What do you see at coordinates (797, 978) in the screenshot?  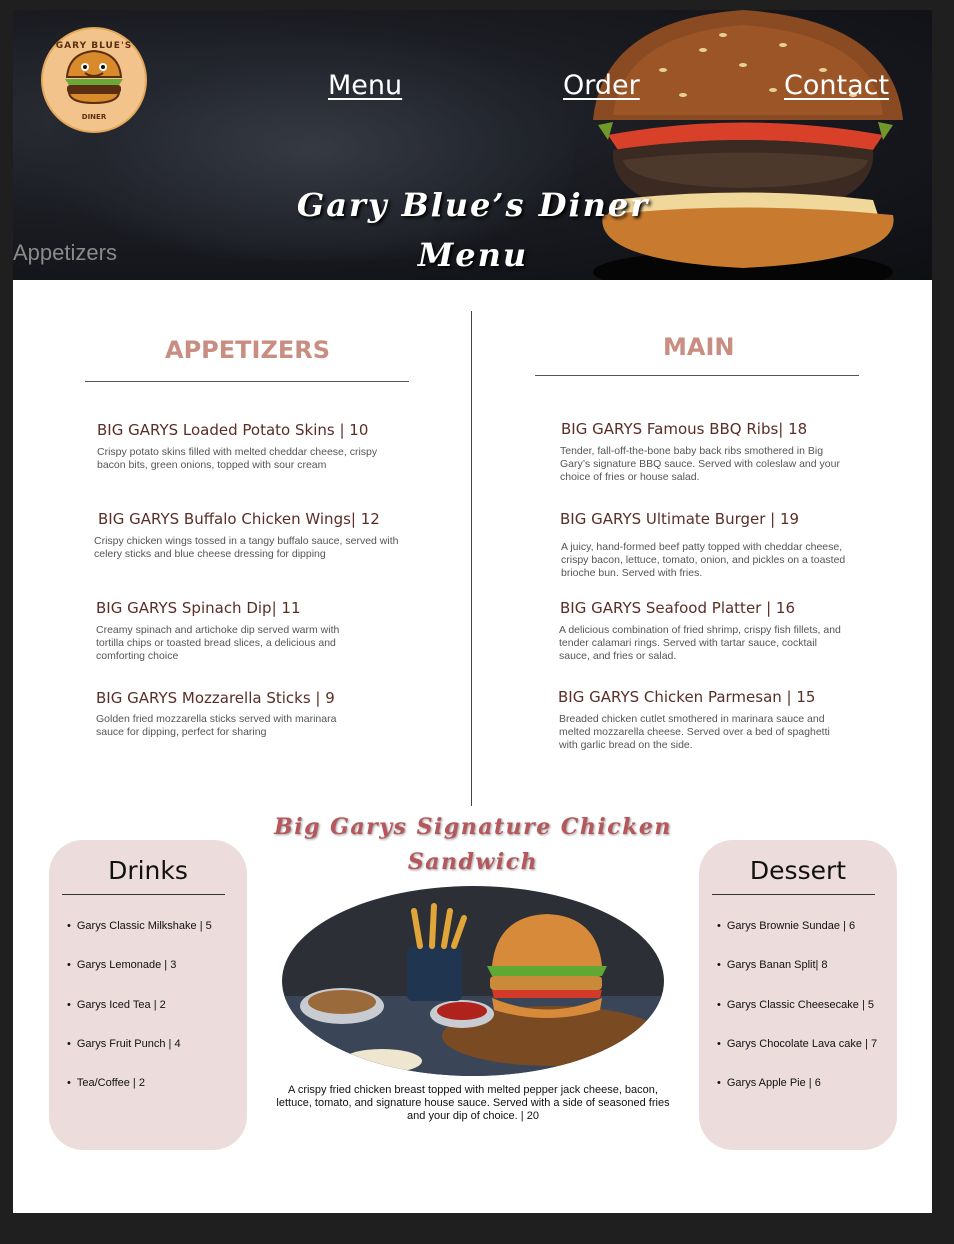 I see `list-item: Garys Banan Split| 8` at bounding box center [797, 978].